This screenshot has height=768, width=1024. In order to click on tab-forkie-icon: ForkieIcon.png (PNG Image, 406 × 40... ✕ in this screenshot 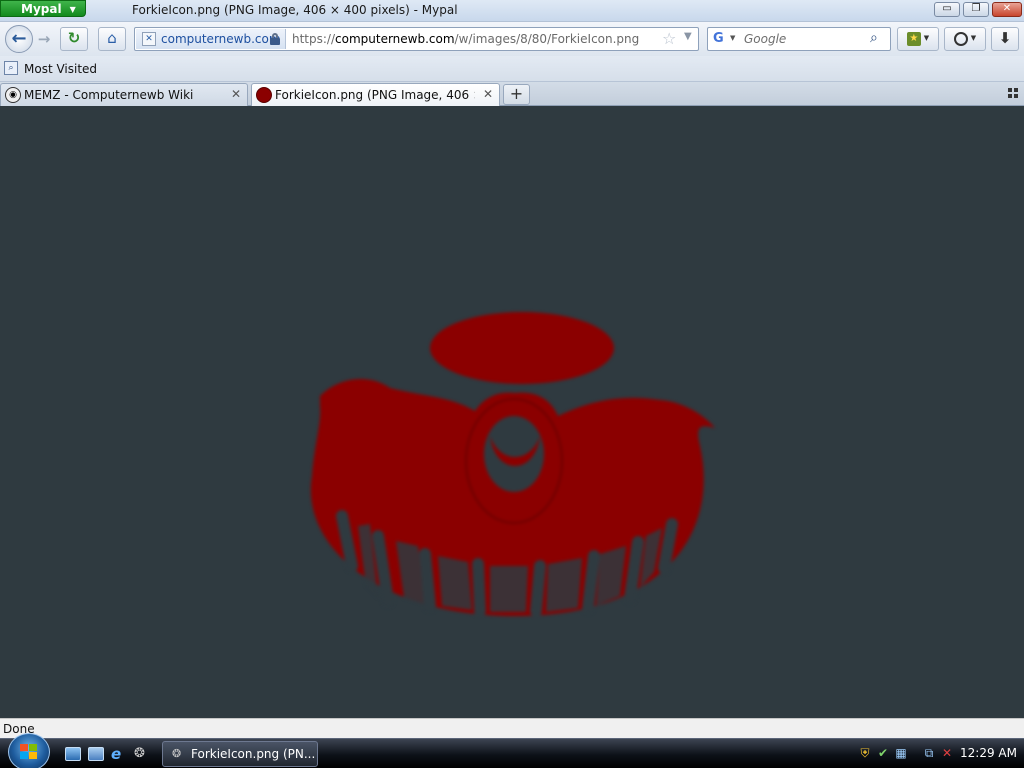, I will do `click(375, 95)`.